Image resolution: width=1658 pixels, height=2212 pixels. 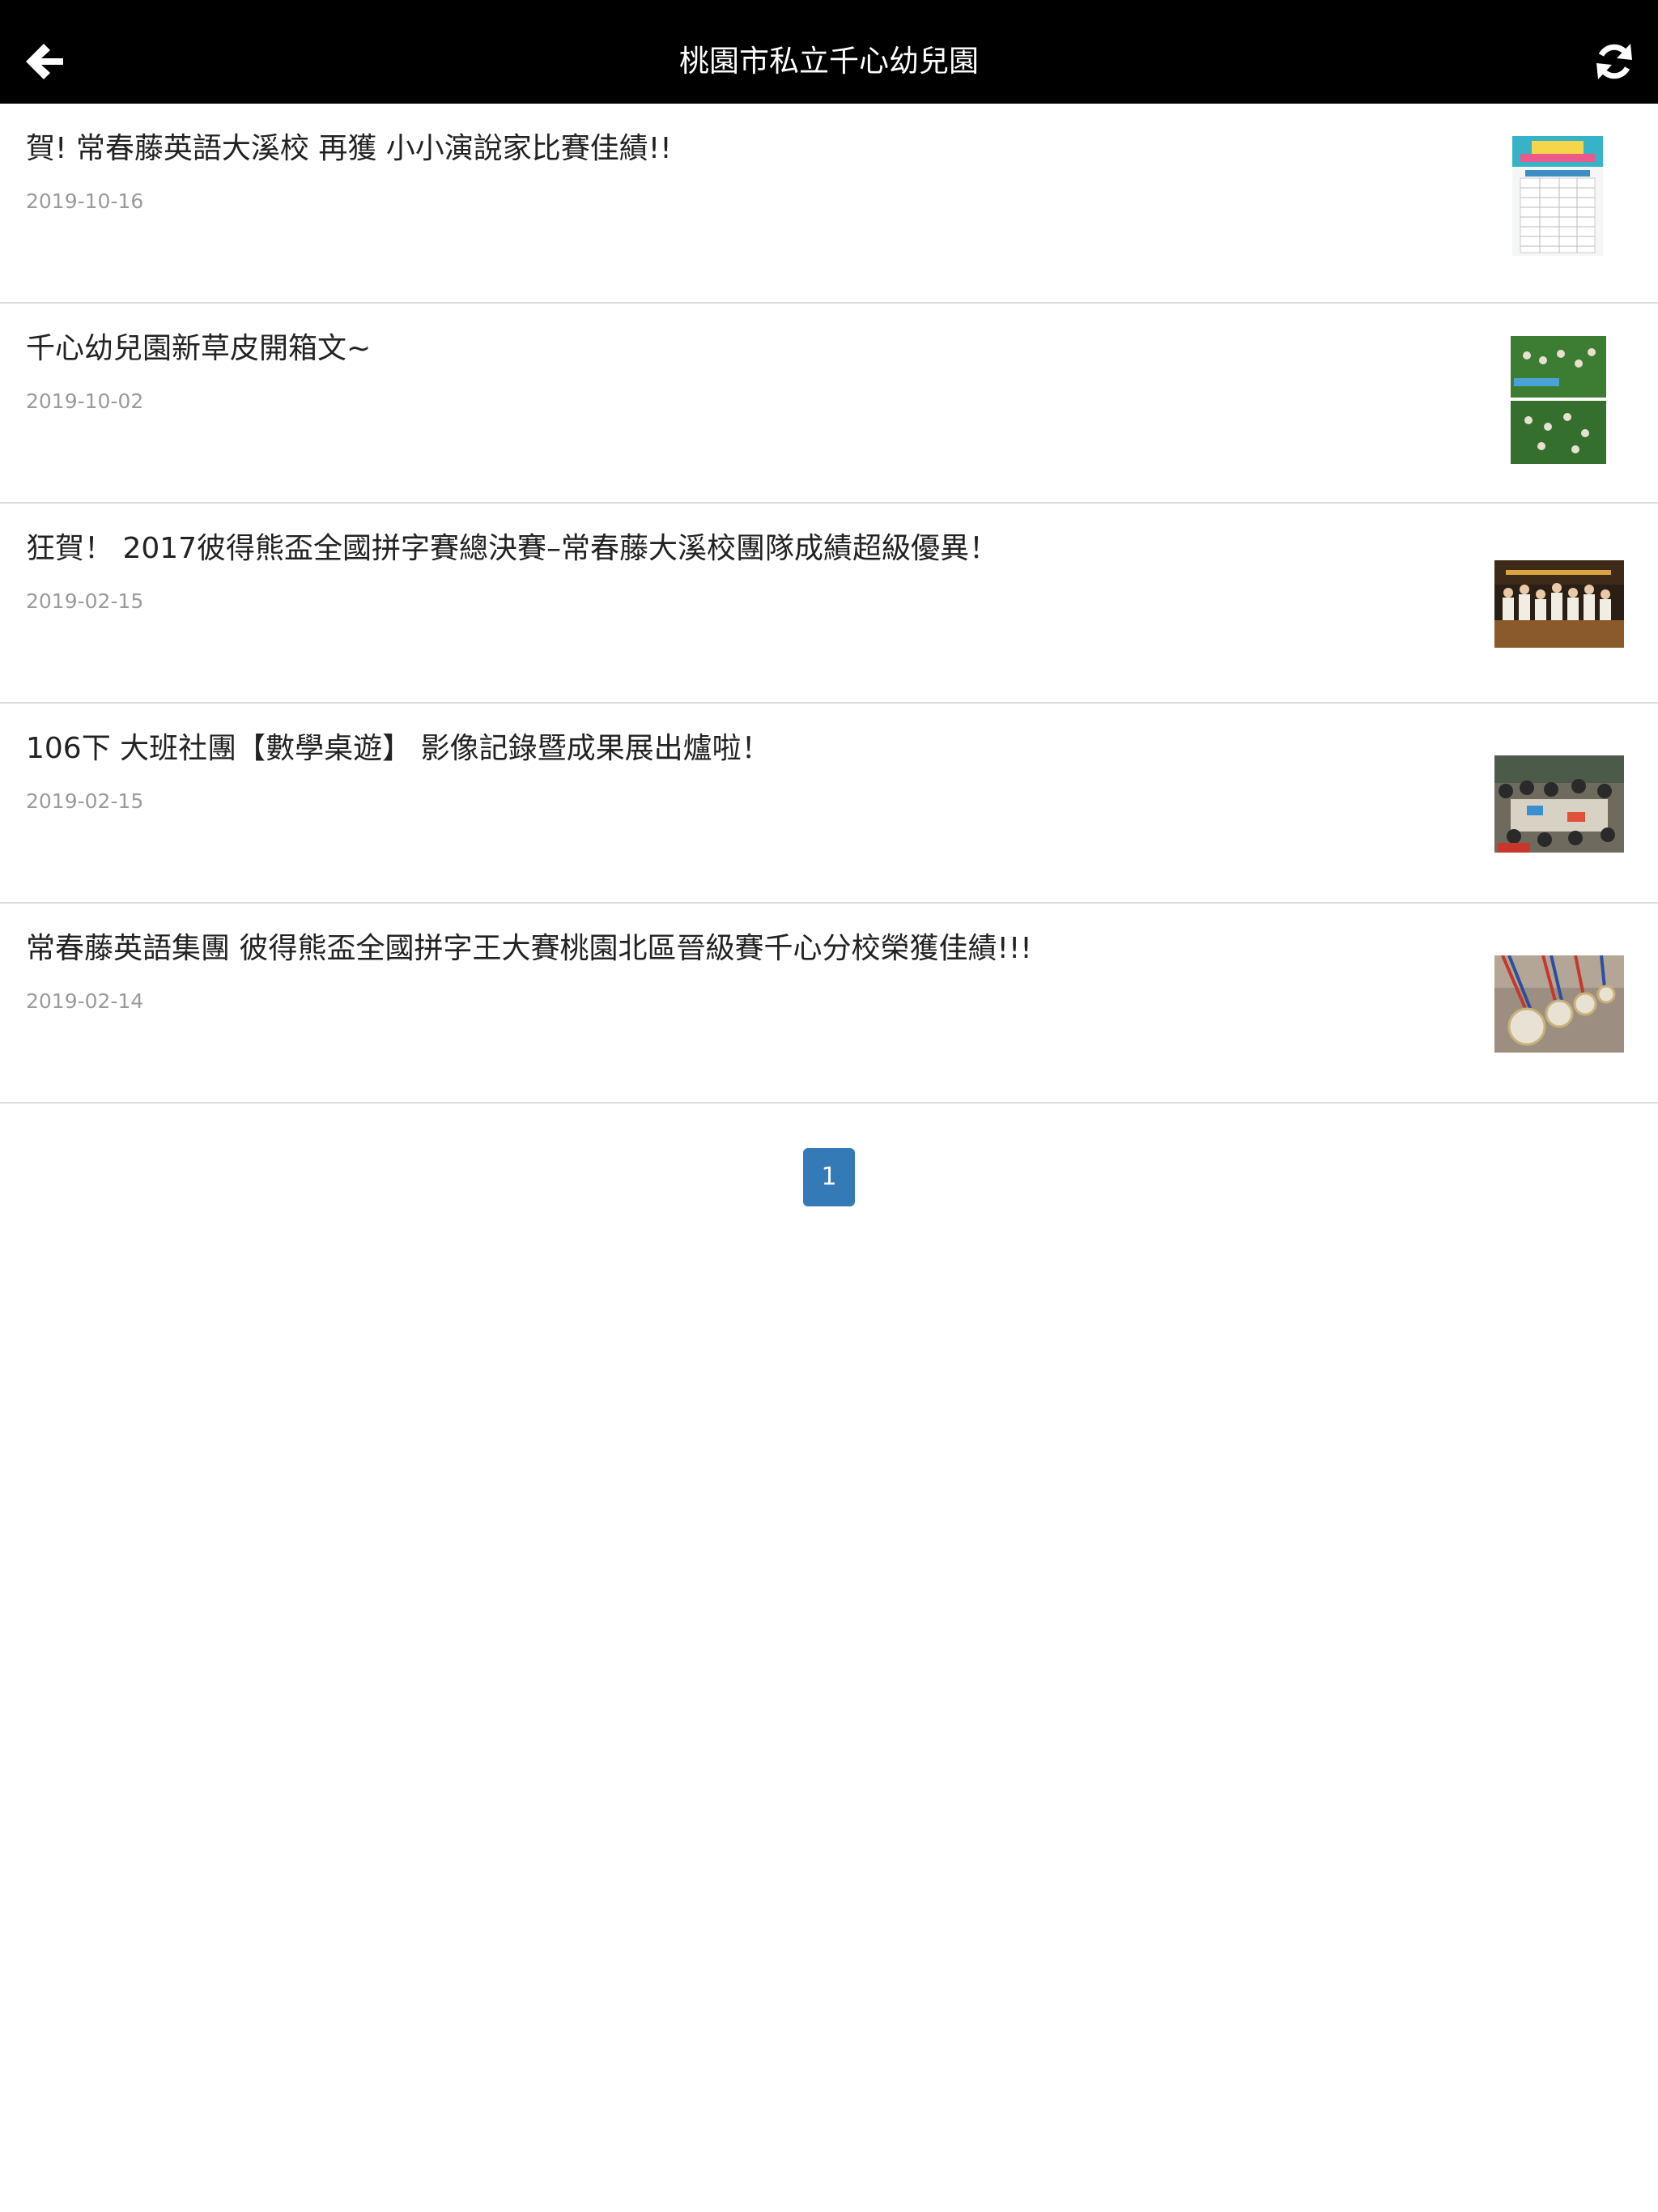 What do you see at coordinates (512, 548) in the screenshot?
I see `item-title: 狂賀！ 2017彼得熊盃全國拼字賽總決賽–常春藤大溪校團隊成績超級優異！` at bounding box center [512, 548].